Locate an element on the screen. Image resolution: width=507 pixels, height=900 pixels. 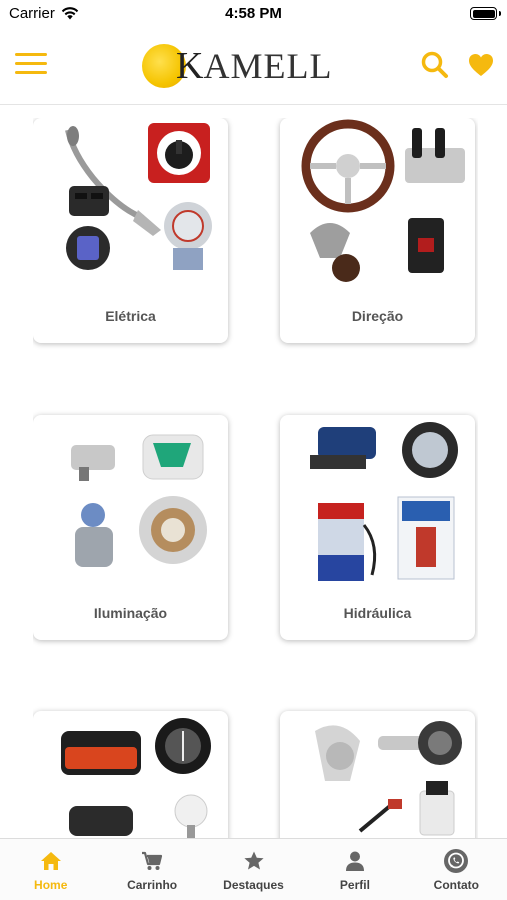
bottom-tab-bar: Home Carrinho Destaques Perfil Contato is located at coordinates (253, 869).